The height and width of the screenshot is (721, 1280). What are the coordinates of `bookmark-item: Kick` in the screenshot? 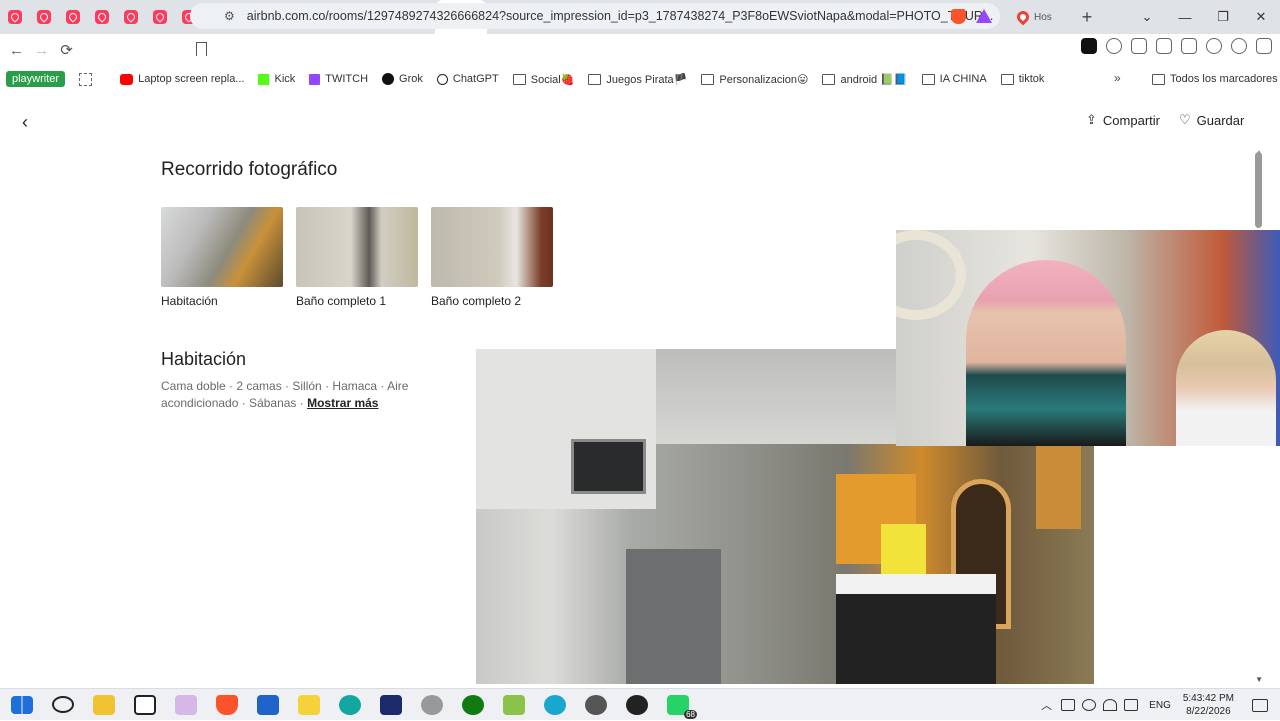 It's located at (276, 79).